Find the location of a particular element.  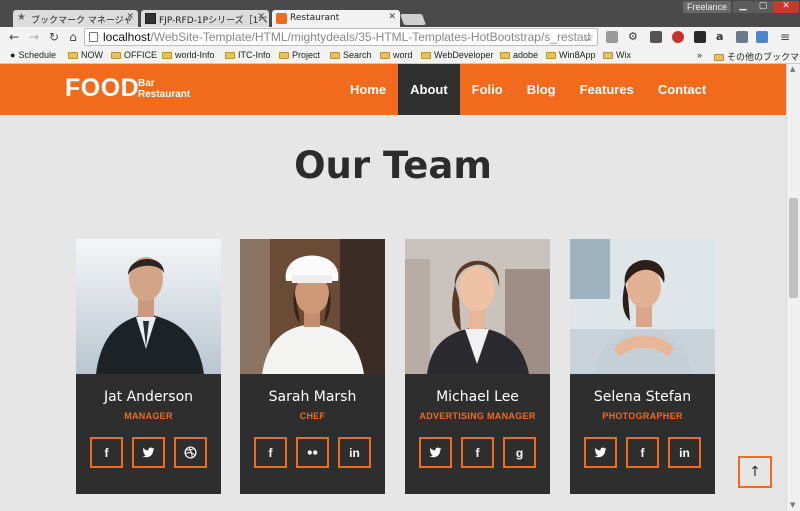

google-link: g is located at coordinates (519, 452).